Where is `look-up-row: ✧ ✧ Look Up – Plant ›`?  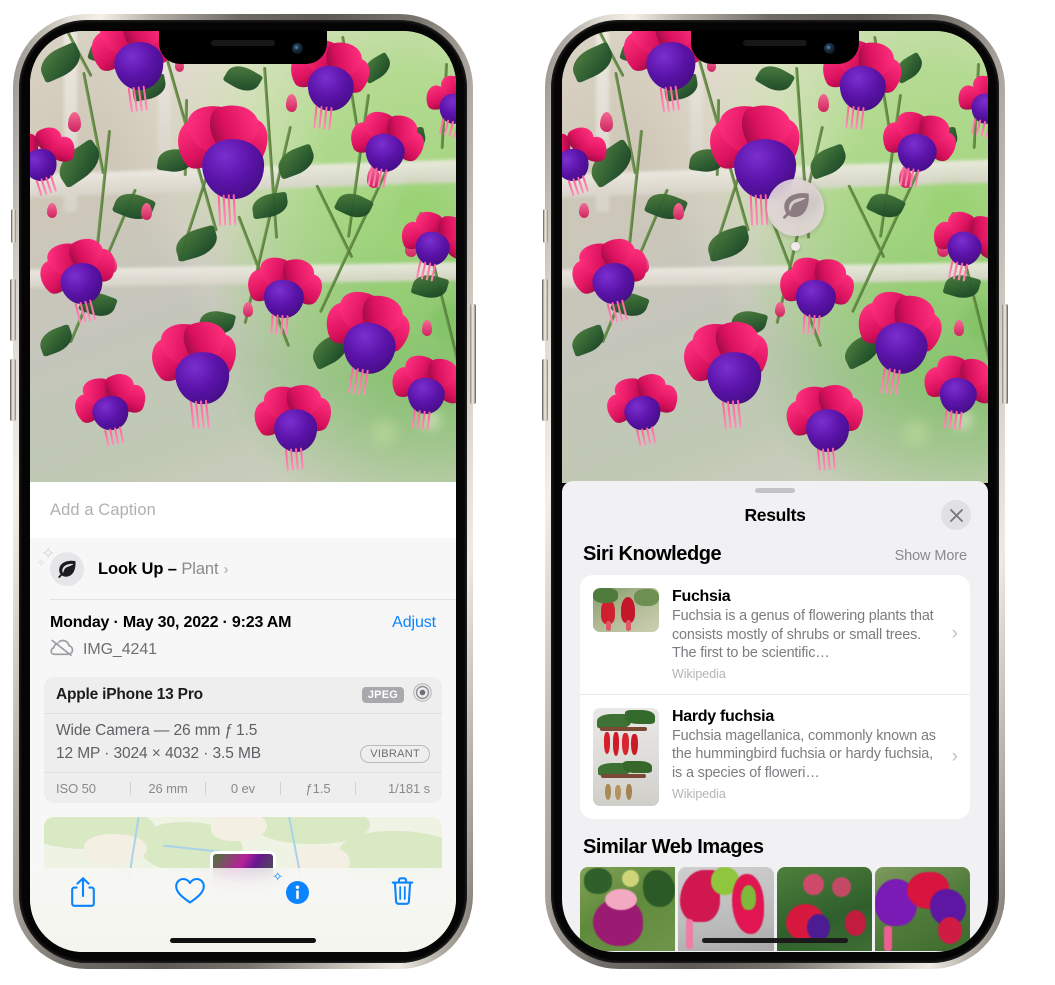
look-up-row: ✧ ✧ Look Up – Plant › is located at coordinates (243, 569).